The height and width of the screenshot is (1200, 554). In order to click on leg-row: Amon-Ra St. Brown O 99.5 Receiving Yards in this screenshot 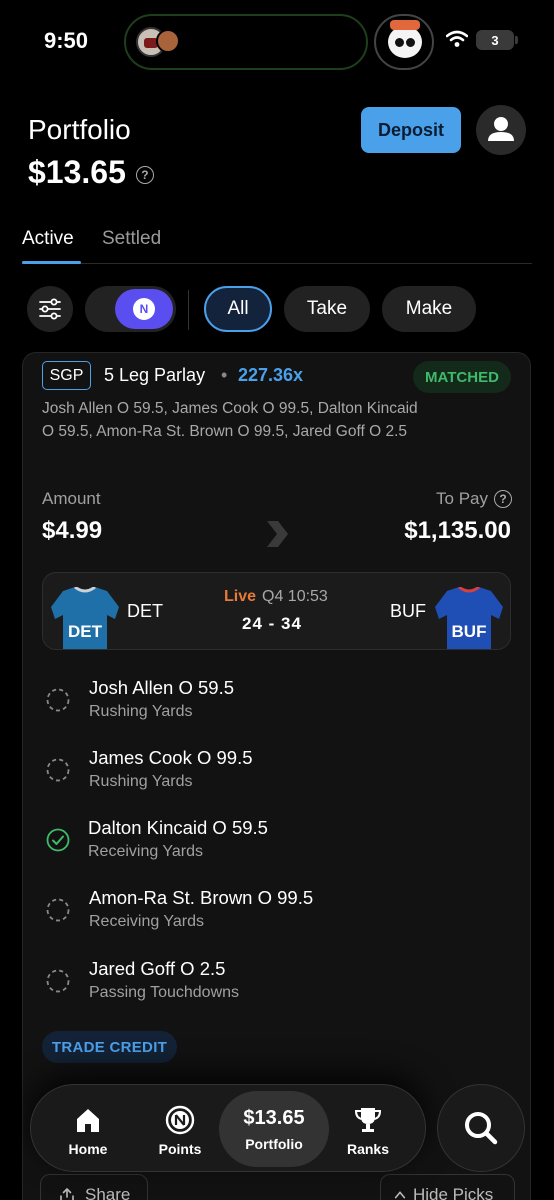, I will do `click(272, 910)`.